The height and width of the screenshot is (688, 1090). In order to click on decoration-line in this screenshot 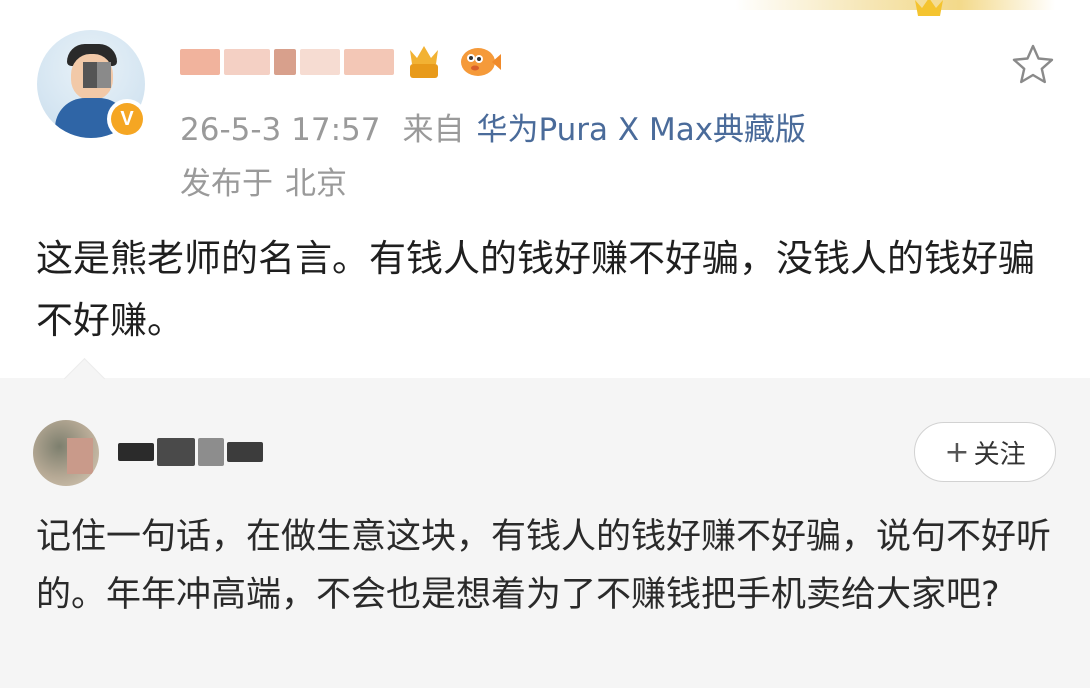, I will do `click(895, 5)`.